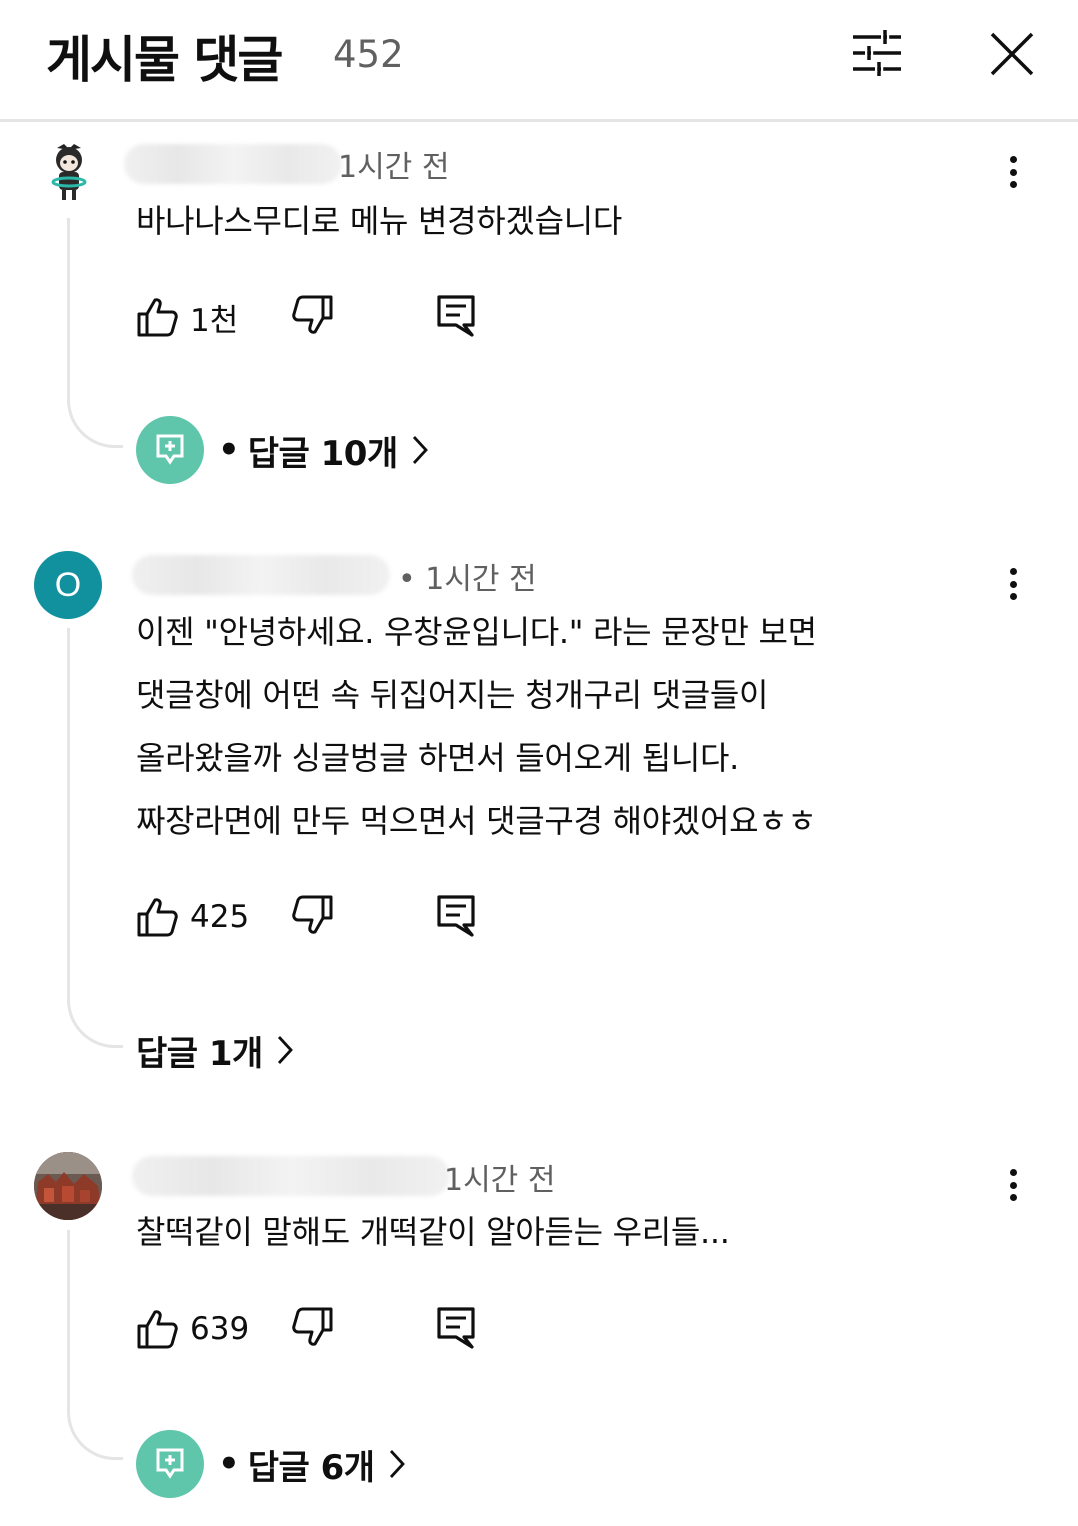 This screenshot has height=1526, width=1078. What do you see at coordinates (438, 758) in the screenshot?
I see `comment-line: 올라왔을까 싱글벙글 하면서 들어오게 됩니다.` at bounding box center [438, 758].